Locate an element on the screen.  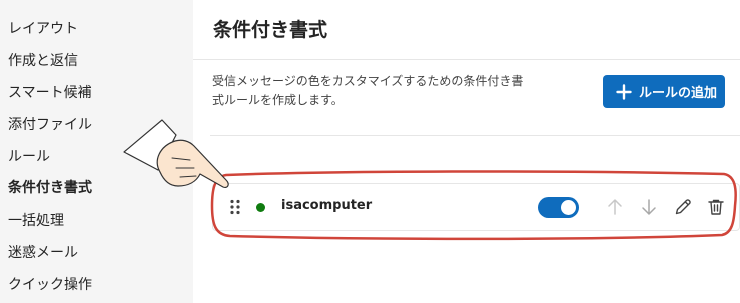
sidebar-item-sweep: 一括処理 is located at coordinates (36, 221).